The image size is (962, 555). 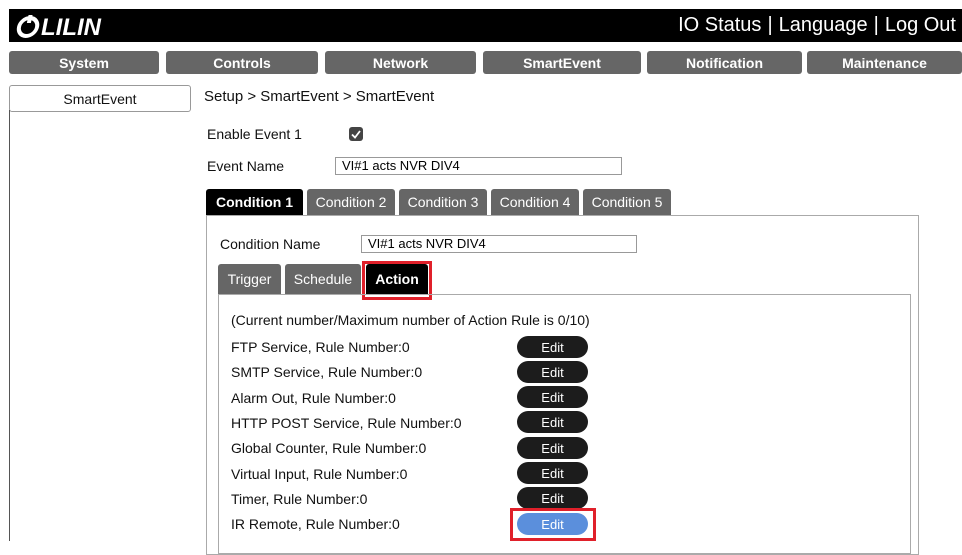 What do you see at coordinates (313, 398) in the screenshot?
I see `alarm-out-rule-label: Alarm Out, Rule Number:0` at bounding box center [313, 398].